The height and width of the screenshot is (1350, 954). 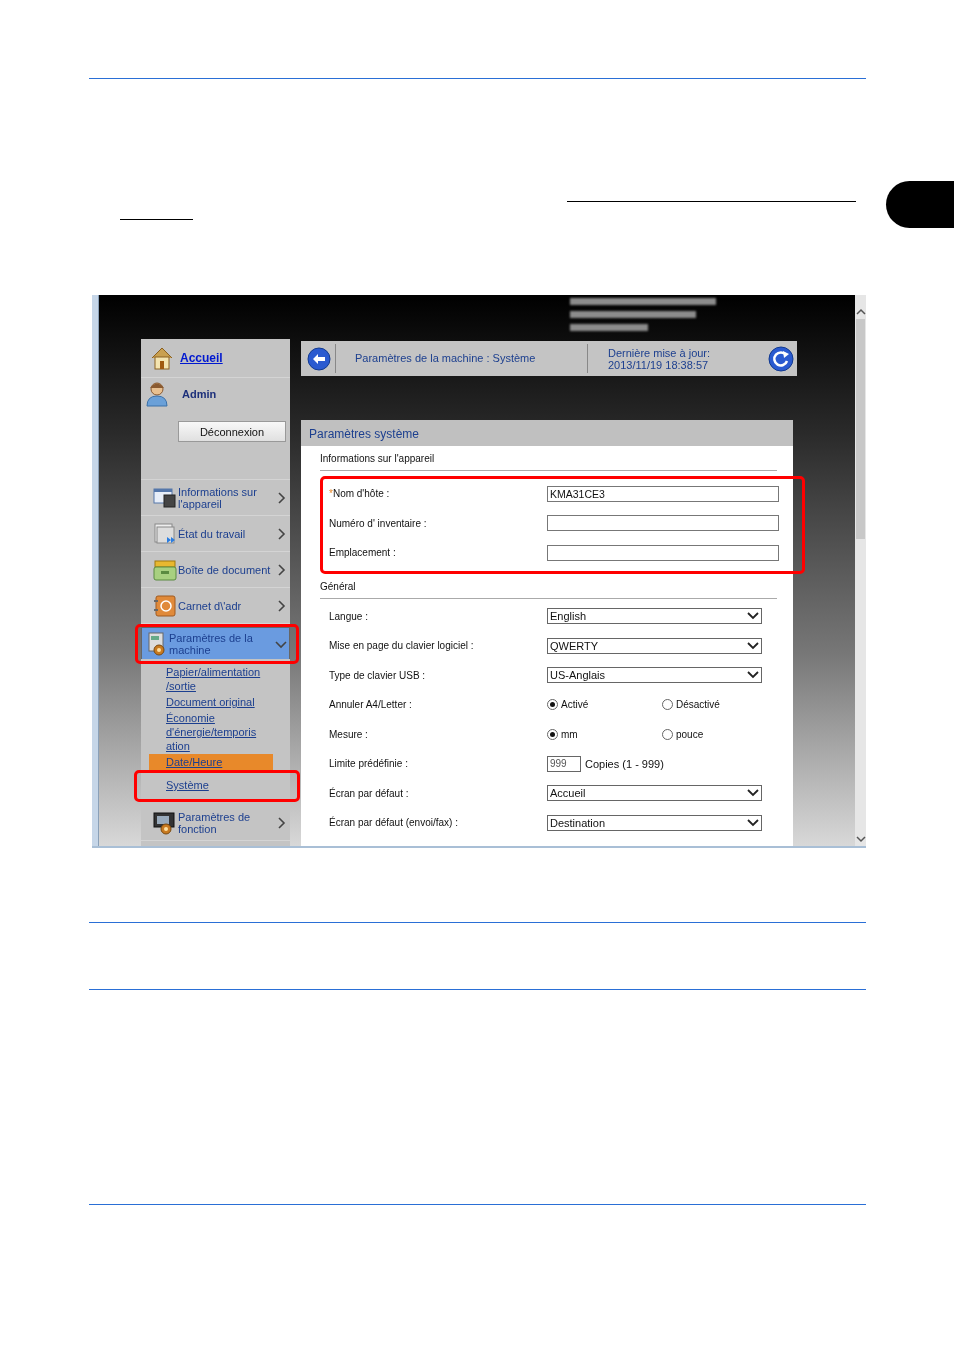 What do you see at coordinates (213, 732) in the screenshot?
I see `submenu-link: Économie d'énergie/temporisation` at bounding box center [213, 732].